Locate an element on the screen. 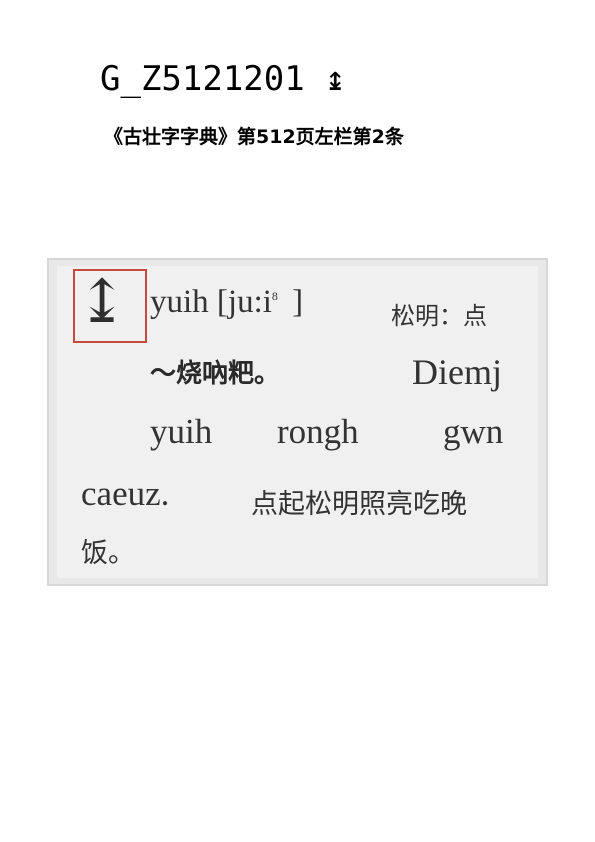 Image resolution: width=595 pixels, height=842 pixels. example-romanization-2b: rongh is located at coordinates (318, 431).